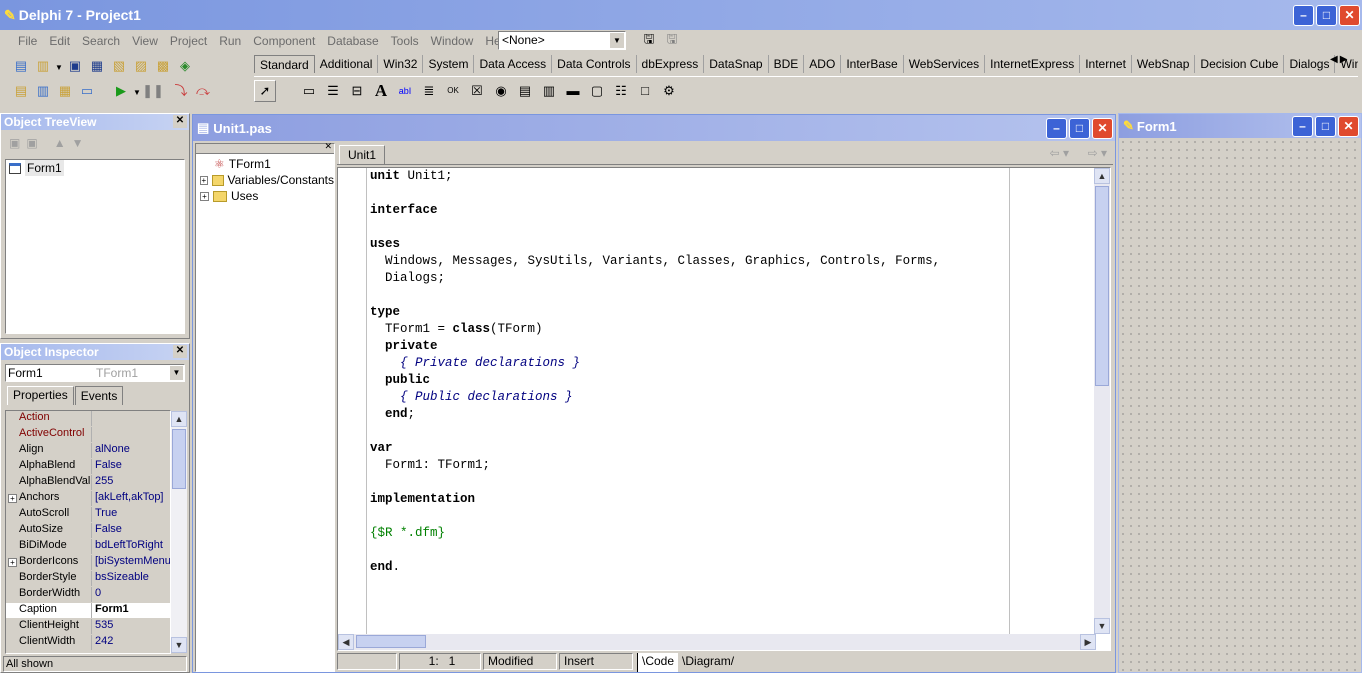 The height and width of the screenshot is (673, 1362). Describe the element at coordinates (655, 380) in the screenshot. I see `code-line: public` at that location.